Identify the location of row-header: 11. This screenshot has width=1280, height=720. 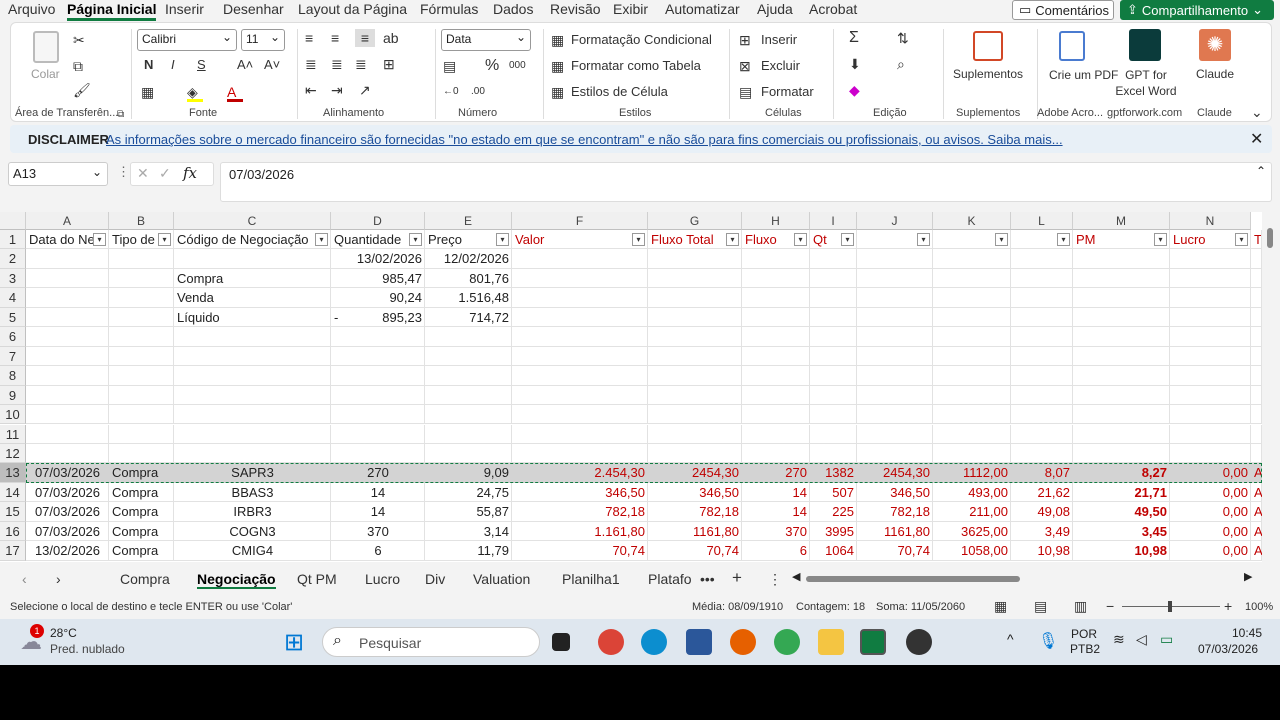
(13, 434).